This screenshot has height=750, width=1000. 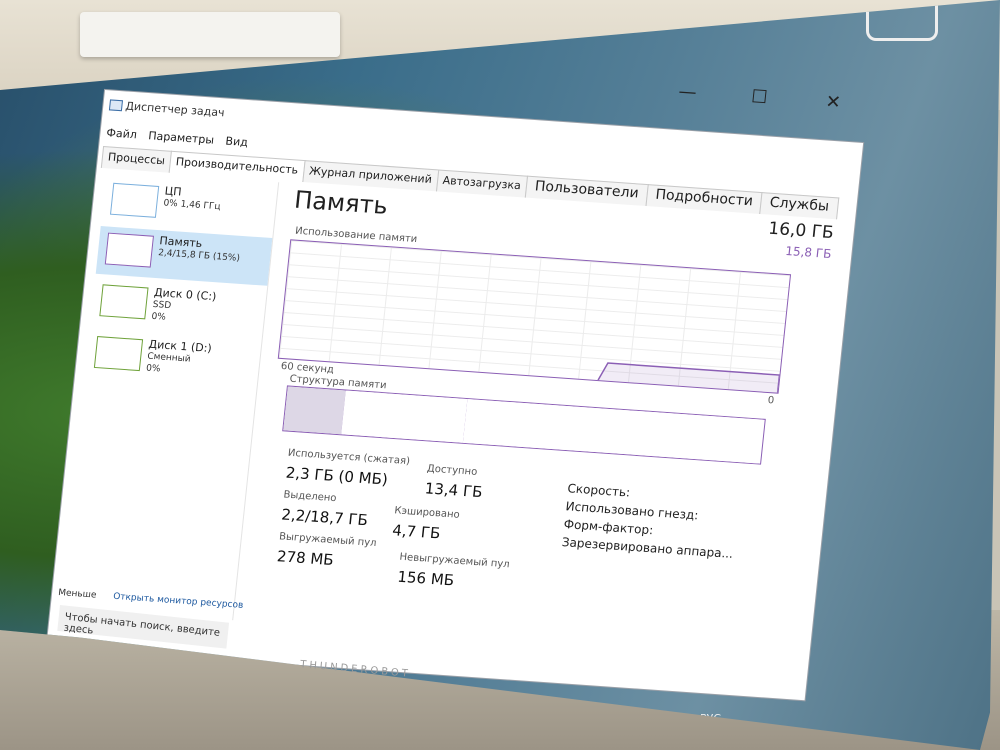 I want to click on close-button: ✕, so click(x=833, y=103).